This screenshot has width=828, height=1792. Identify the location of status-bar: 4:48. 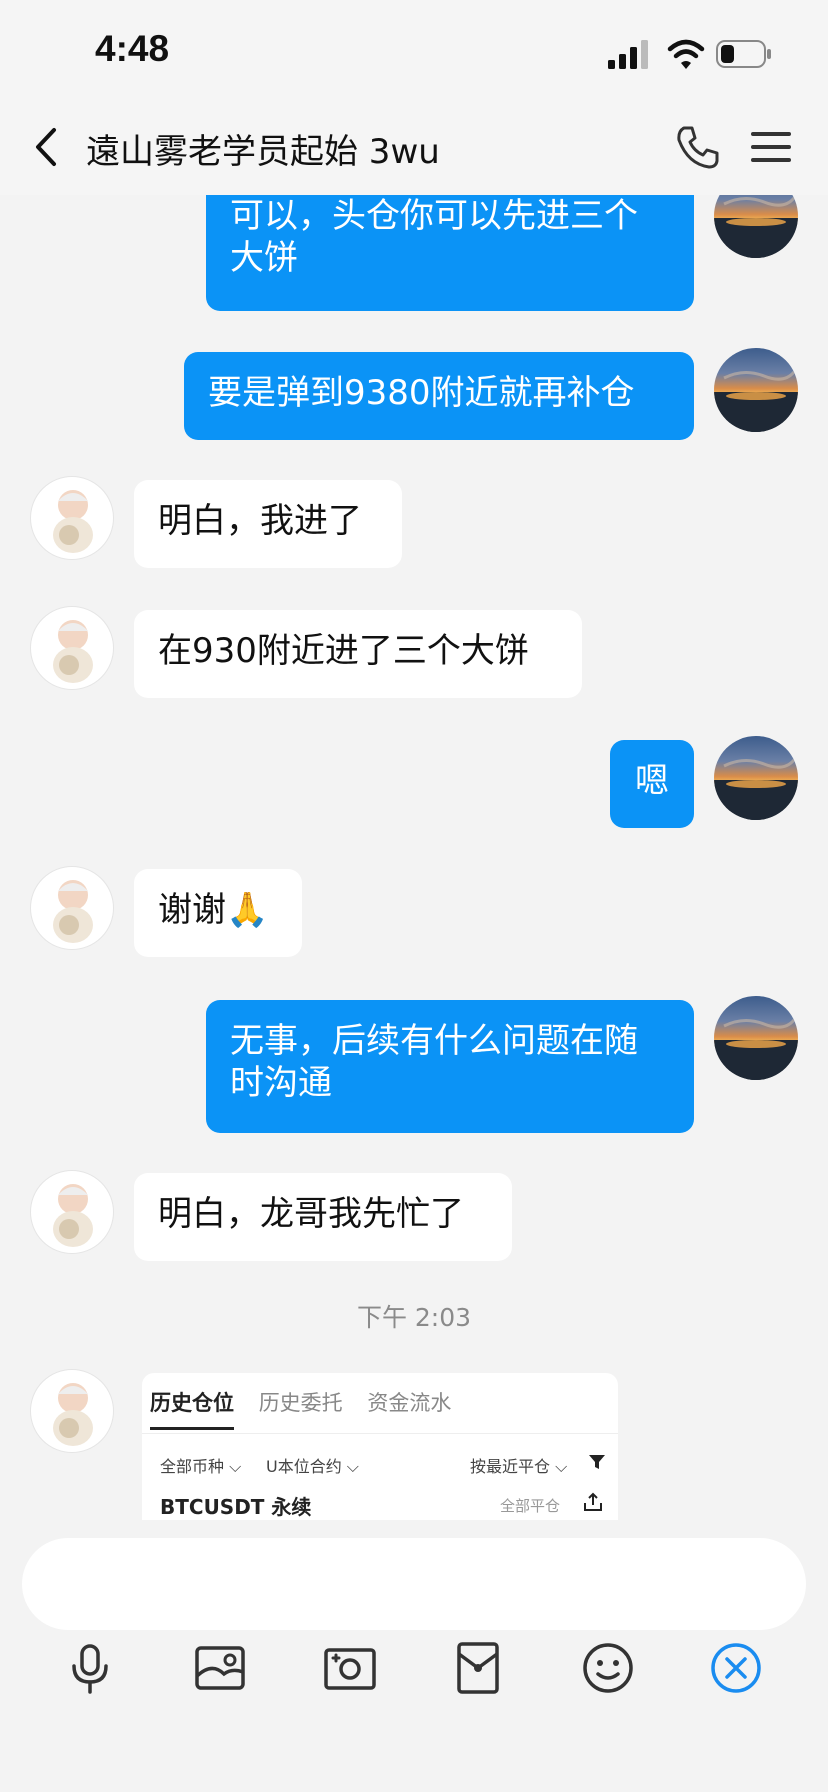
(414, 50).